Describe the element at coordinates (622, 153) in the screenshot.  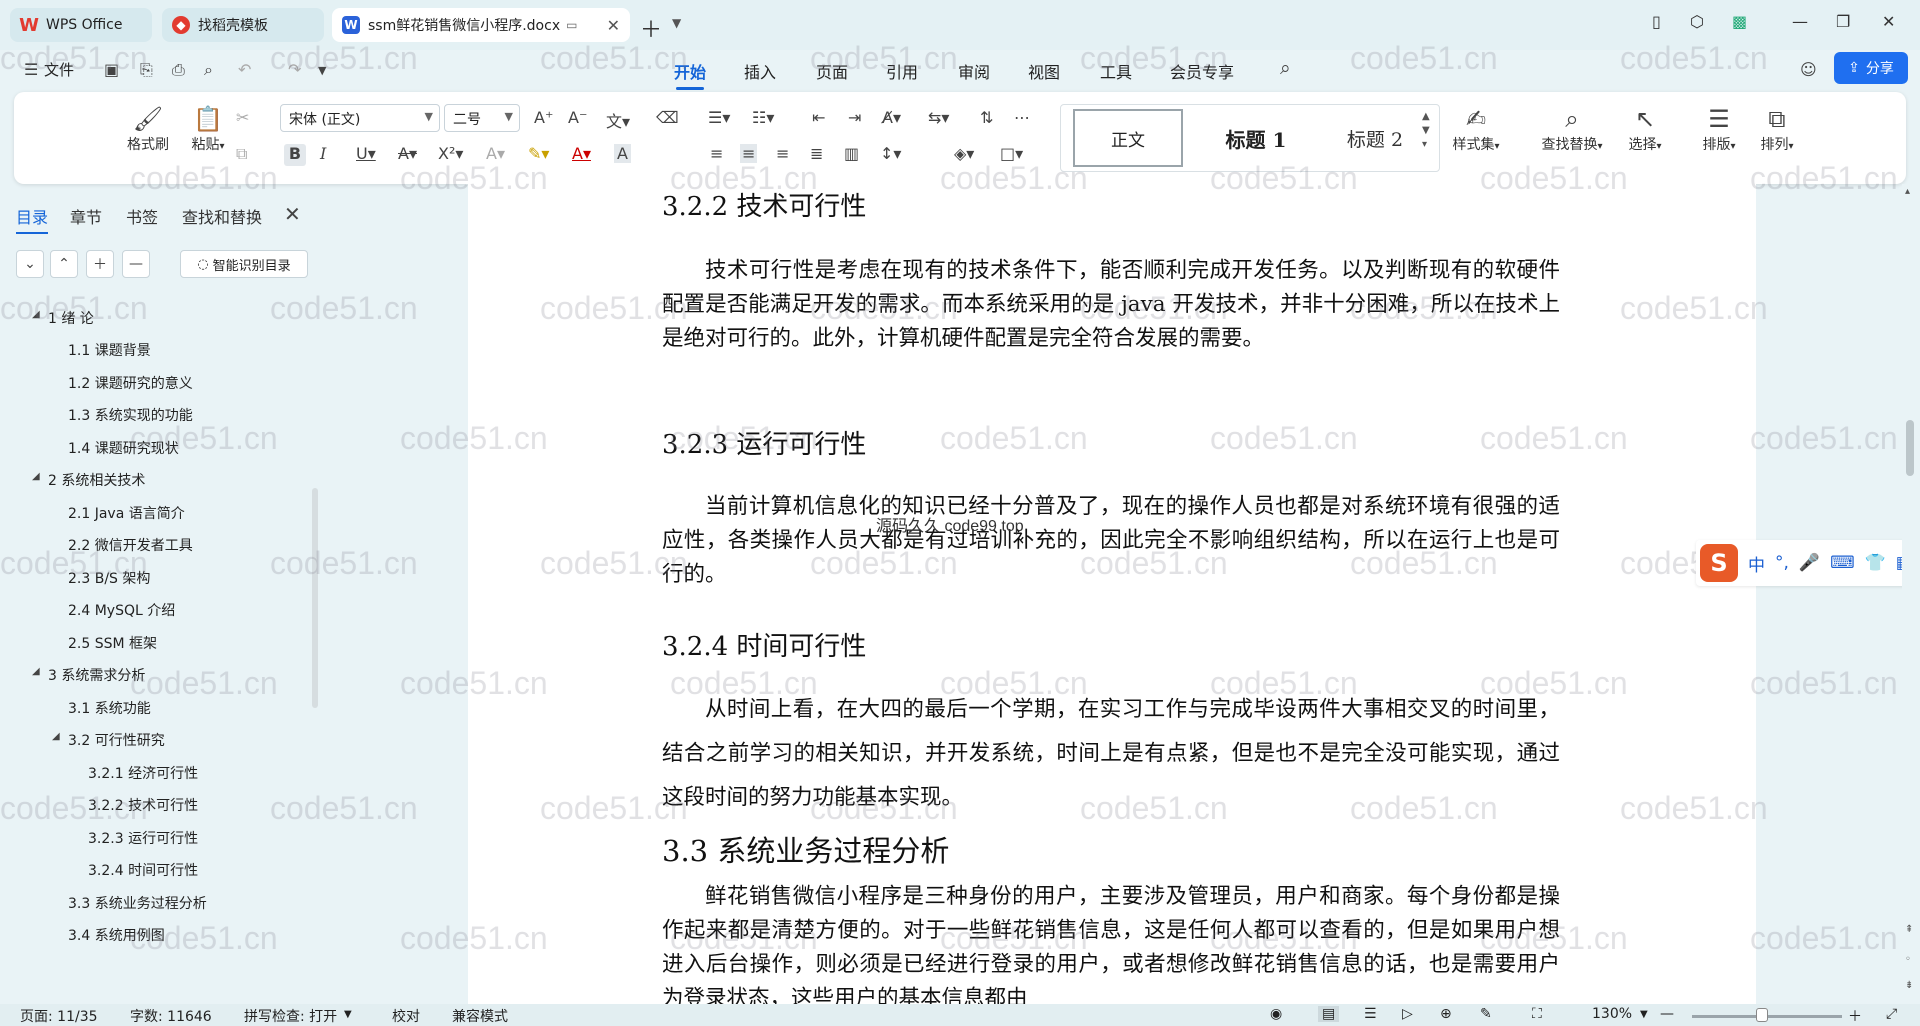
I see `char-shading-icon: A` at that location.